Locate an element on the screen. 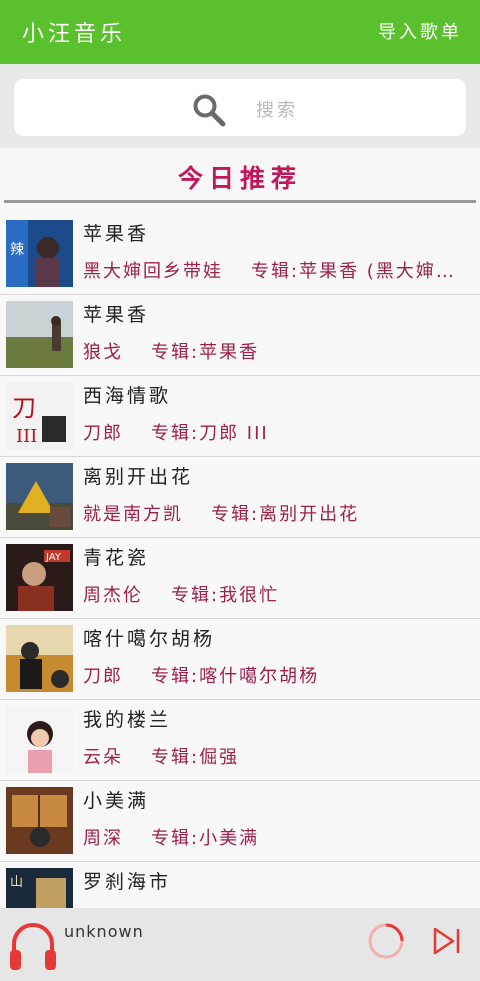  search-input: 搜索 is located at coordinates (240, 107).